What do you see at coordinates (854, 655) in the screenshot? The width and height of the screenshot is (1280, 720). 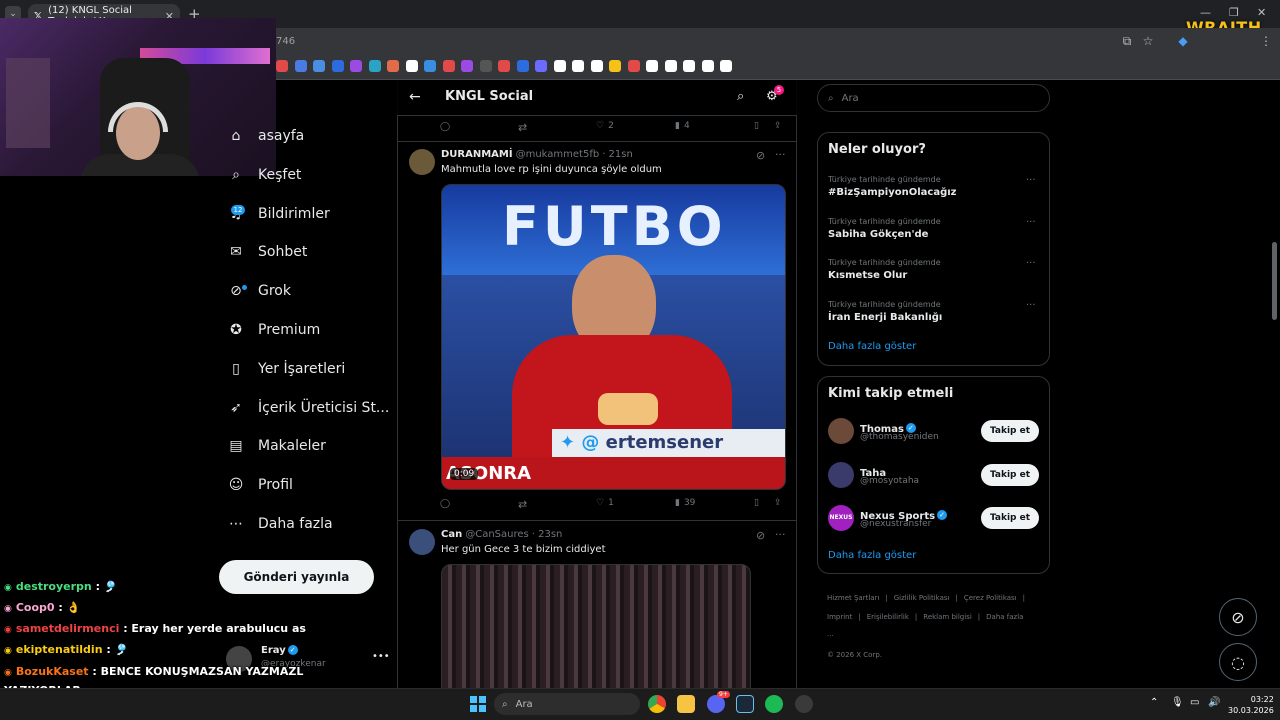 I see `footer-link: © 2026 X Corp.` at bounding box center [854, 655].